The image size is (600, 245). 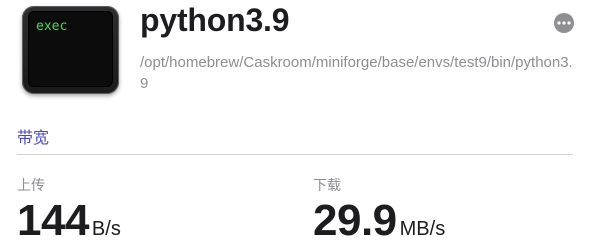 I want to click on bandwidth-section-title: 带宽, so click(x=33, y=138).